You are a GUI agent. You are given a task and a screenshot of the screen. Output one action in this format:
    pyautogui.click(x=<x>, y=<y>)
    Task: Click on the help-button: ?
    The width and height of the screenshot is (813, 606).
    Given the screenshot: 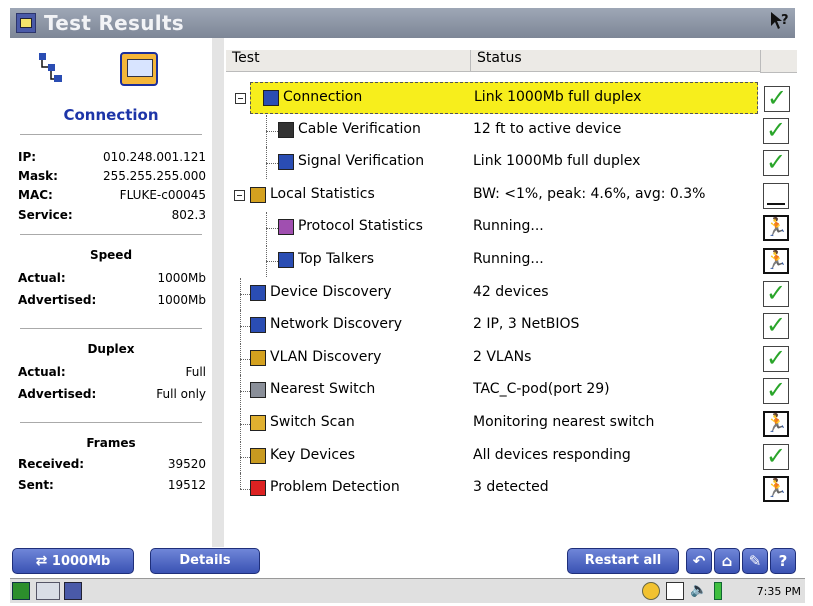 What is the action you would take?
    pyautogui.click(x=783, y=561)
    